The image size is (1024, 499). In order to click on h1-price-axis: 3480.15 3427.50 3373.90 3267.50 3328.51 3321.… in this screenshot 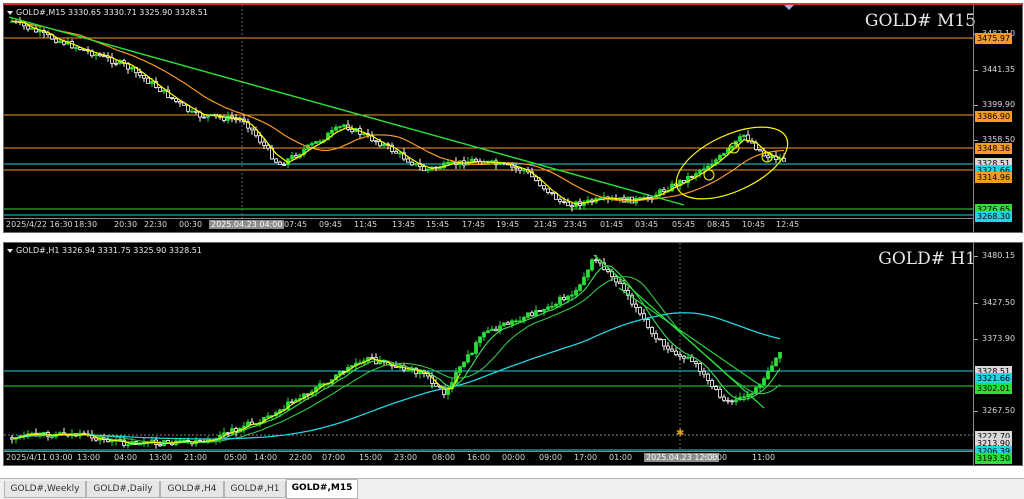, I will do `click(997, 354)`.